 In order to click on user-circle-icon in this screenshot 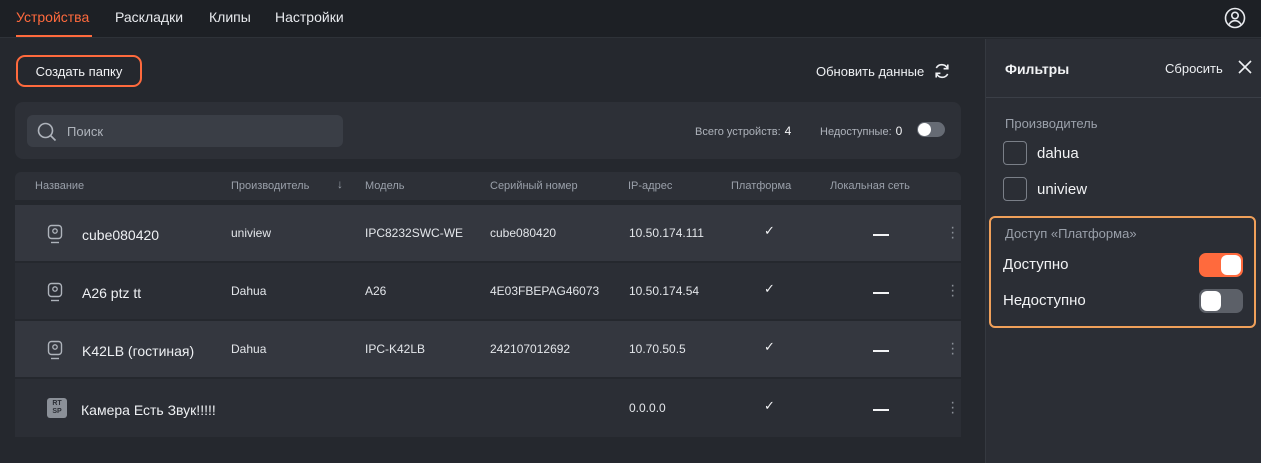, I will do `click(1235, 18)`.